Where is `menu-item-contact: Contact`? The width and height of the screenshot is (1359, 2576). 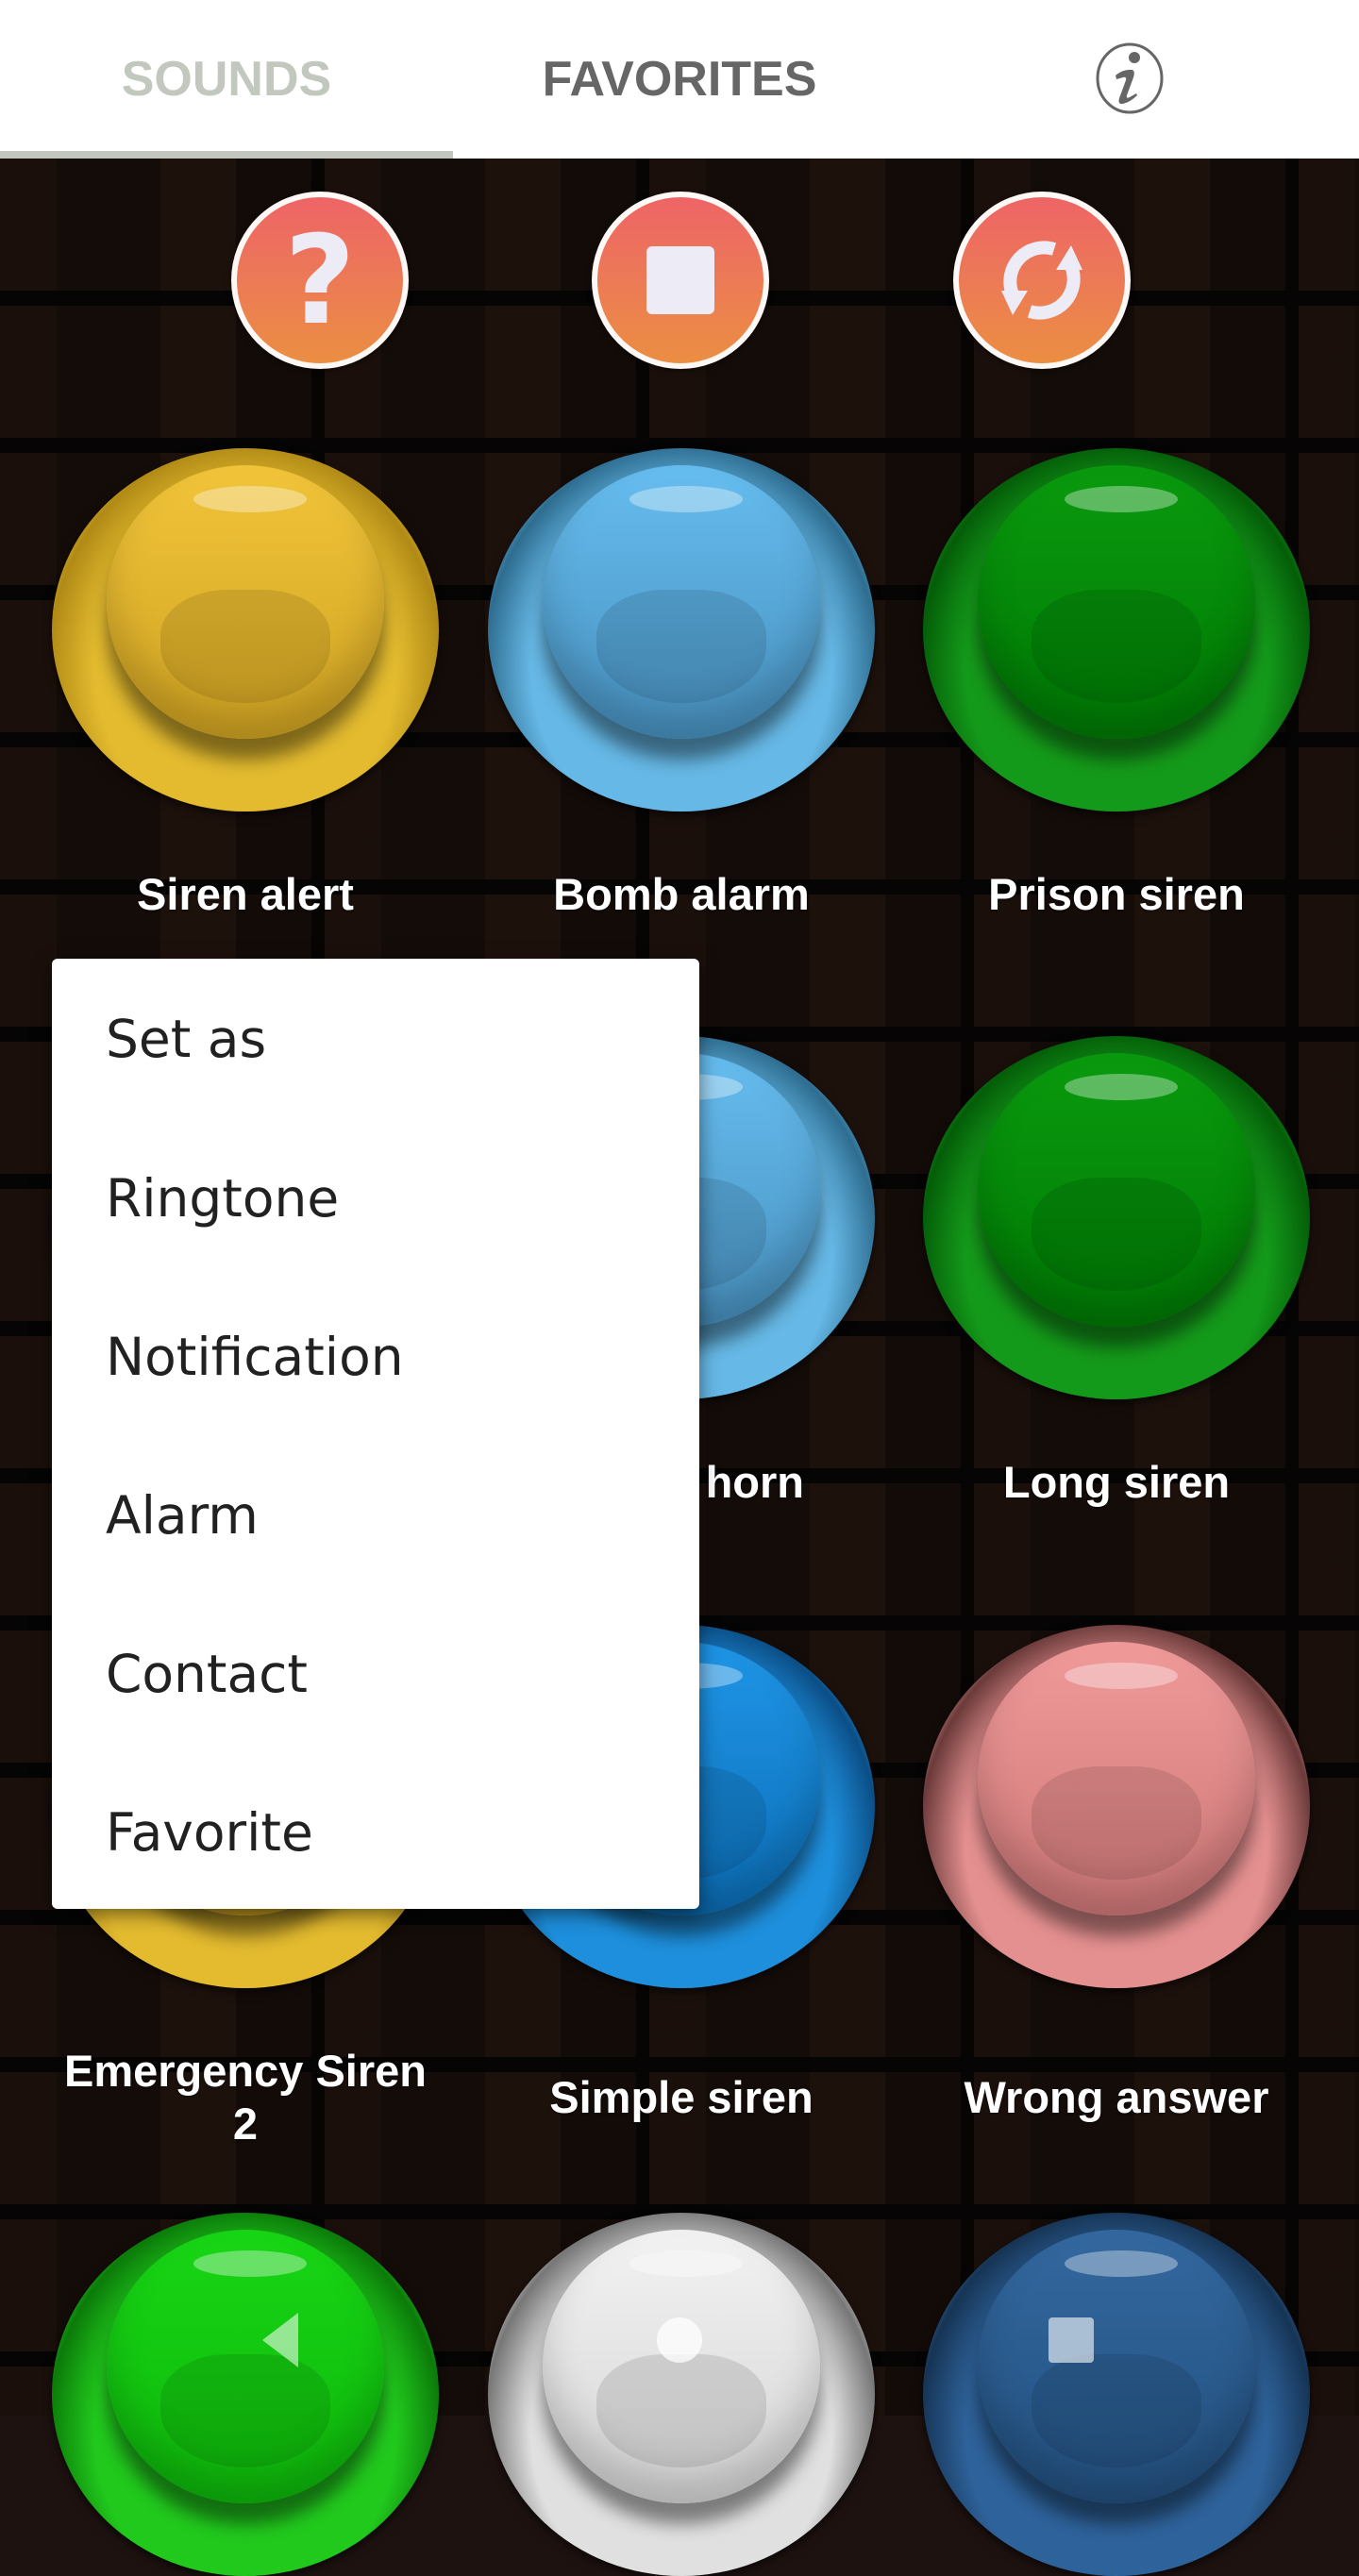
menu-item-contact: Contact is located at coordinates (375, 1674).